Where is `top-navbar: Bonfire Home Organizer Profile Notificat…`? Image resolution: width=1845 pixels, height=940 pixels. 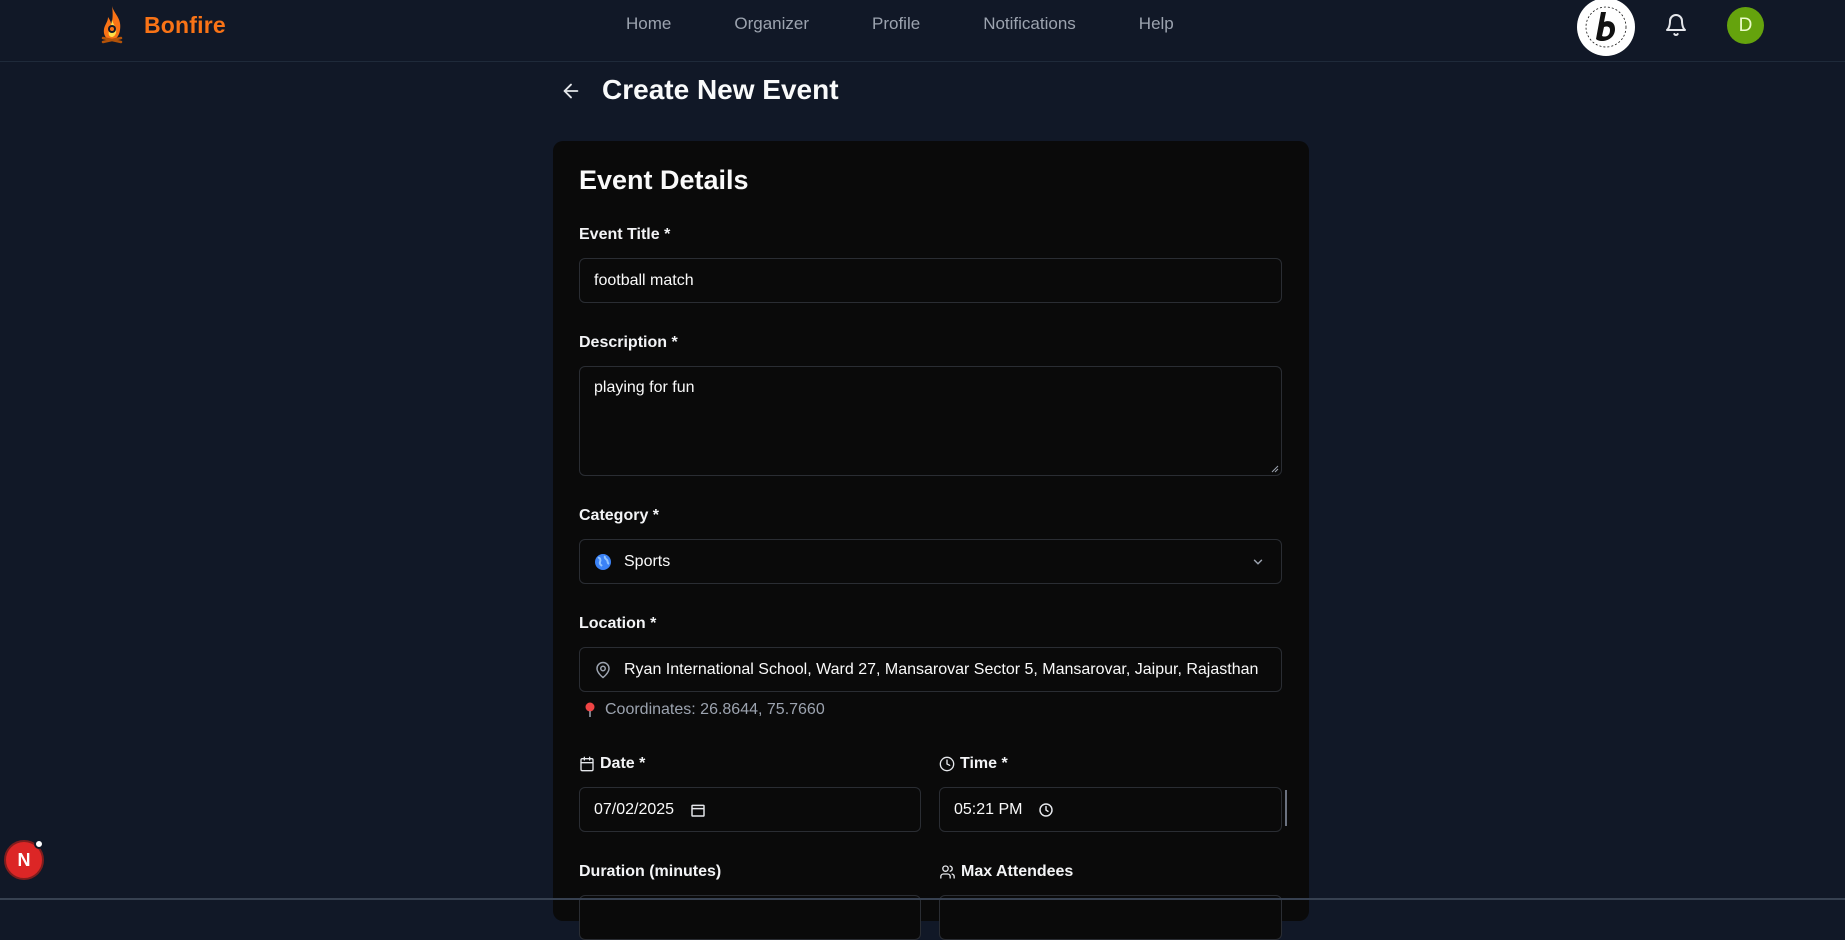
top-navbar: Bonfire Home Organizer Profile Notificat… is located at coordinates (922, 31).